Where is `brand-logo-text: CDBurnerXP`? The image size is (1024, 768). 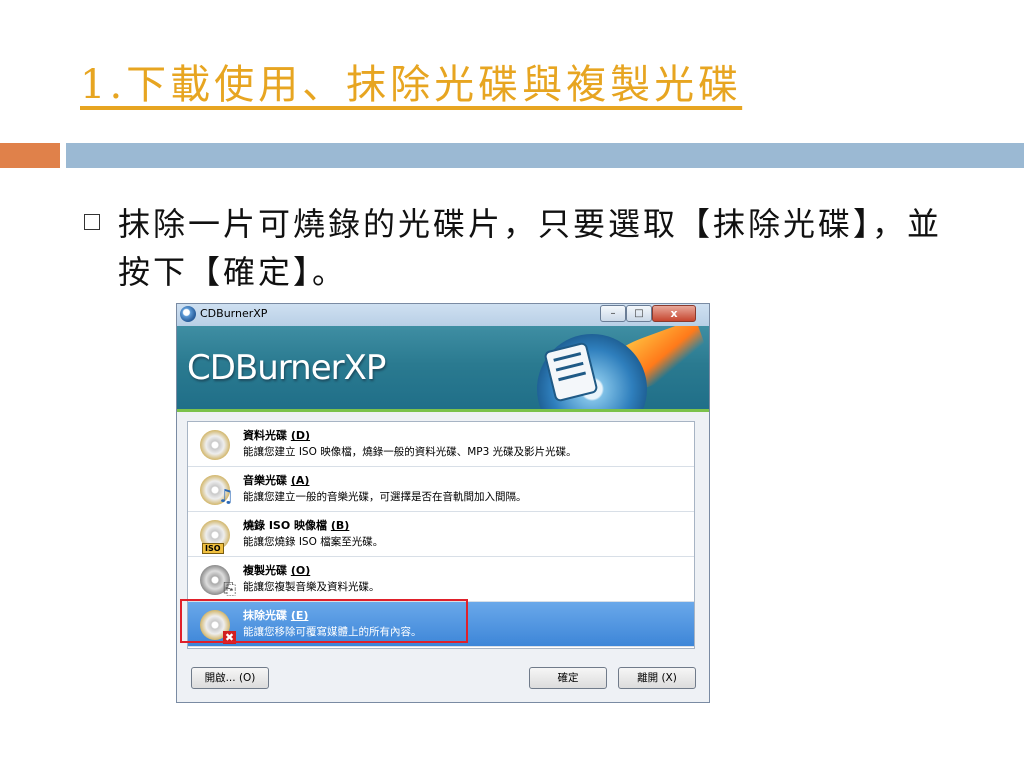 brand-logo-text: CDBurnerXP is located at coordinates (286, 368).